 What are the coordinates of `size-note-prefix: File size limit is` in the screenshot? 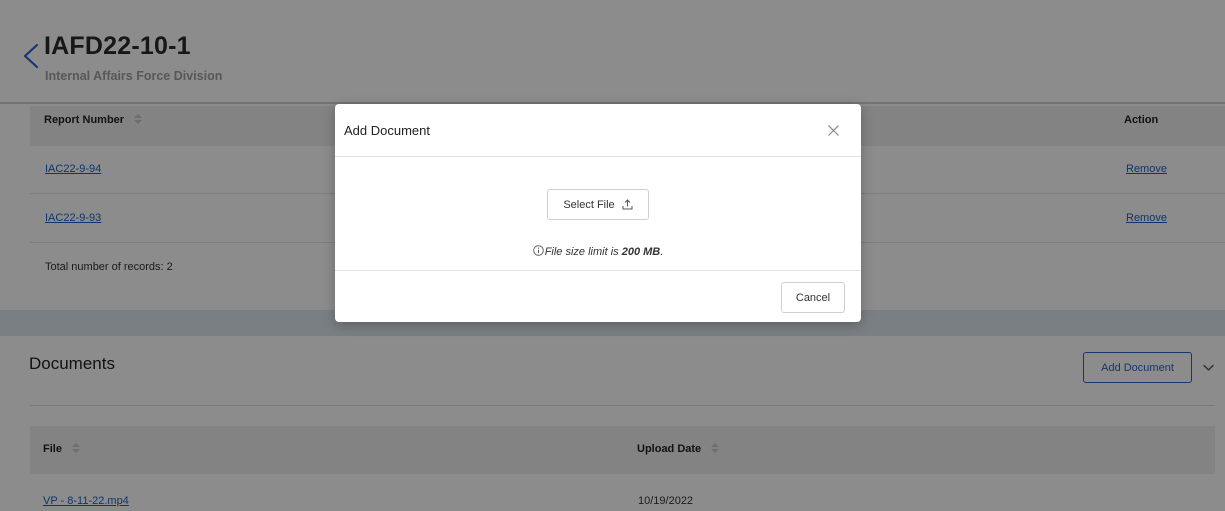 It's located at (583, 252).